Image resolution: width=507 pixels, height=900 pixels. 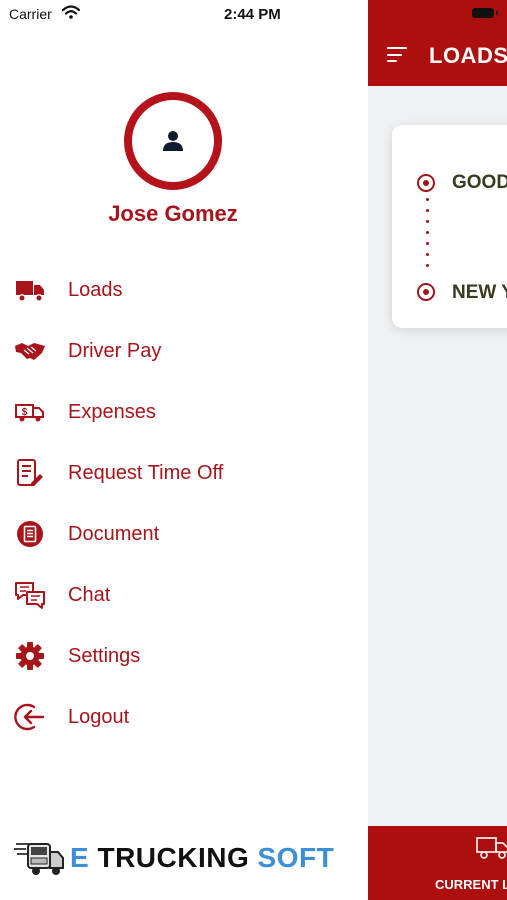 What do you see at coordinates (99, 717) in the screenshot?
I see `menu-label: Logout` at bounding box center [99, 717].